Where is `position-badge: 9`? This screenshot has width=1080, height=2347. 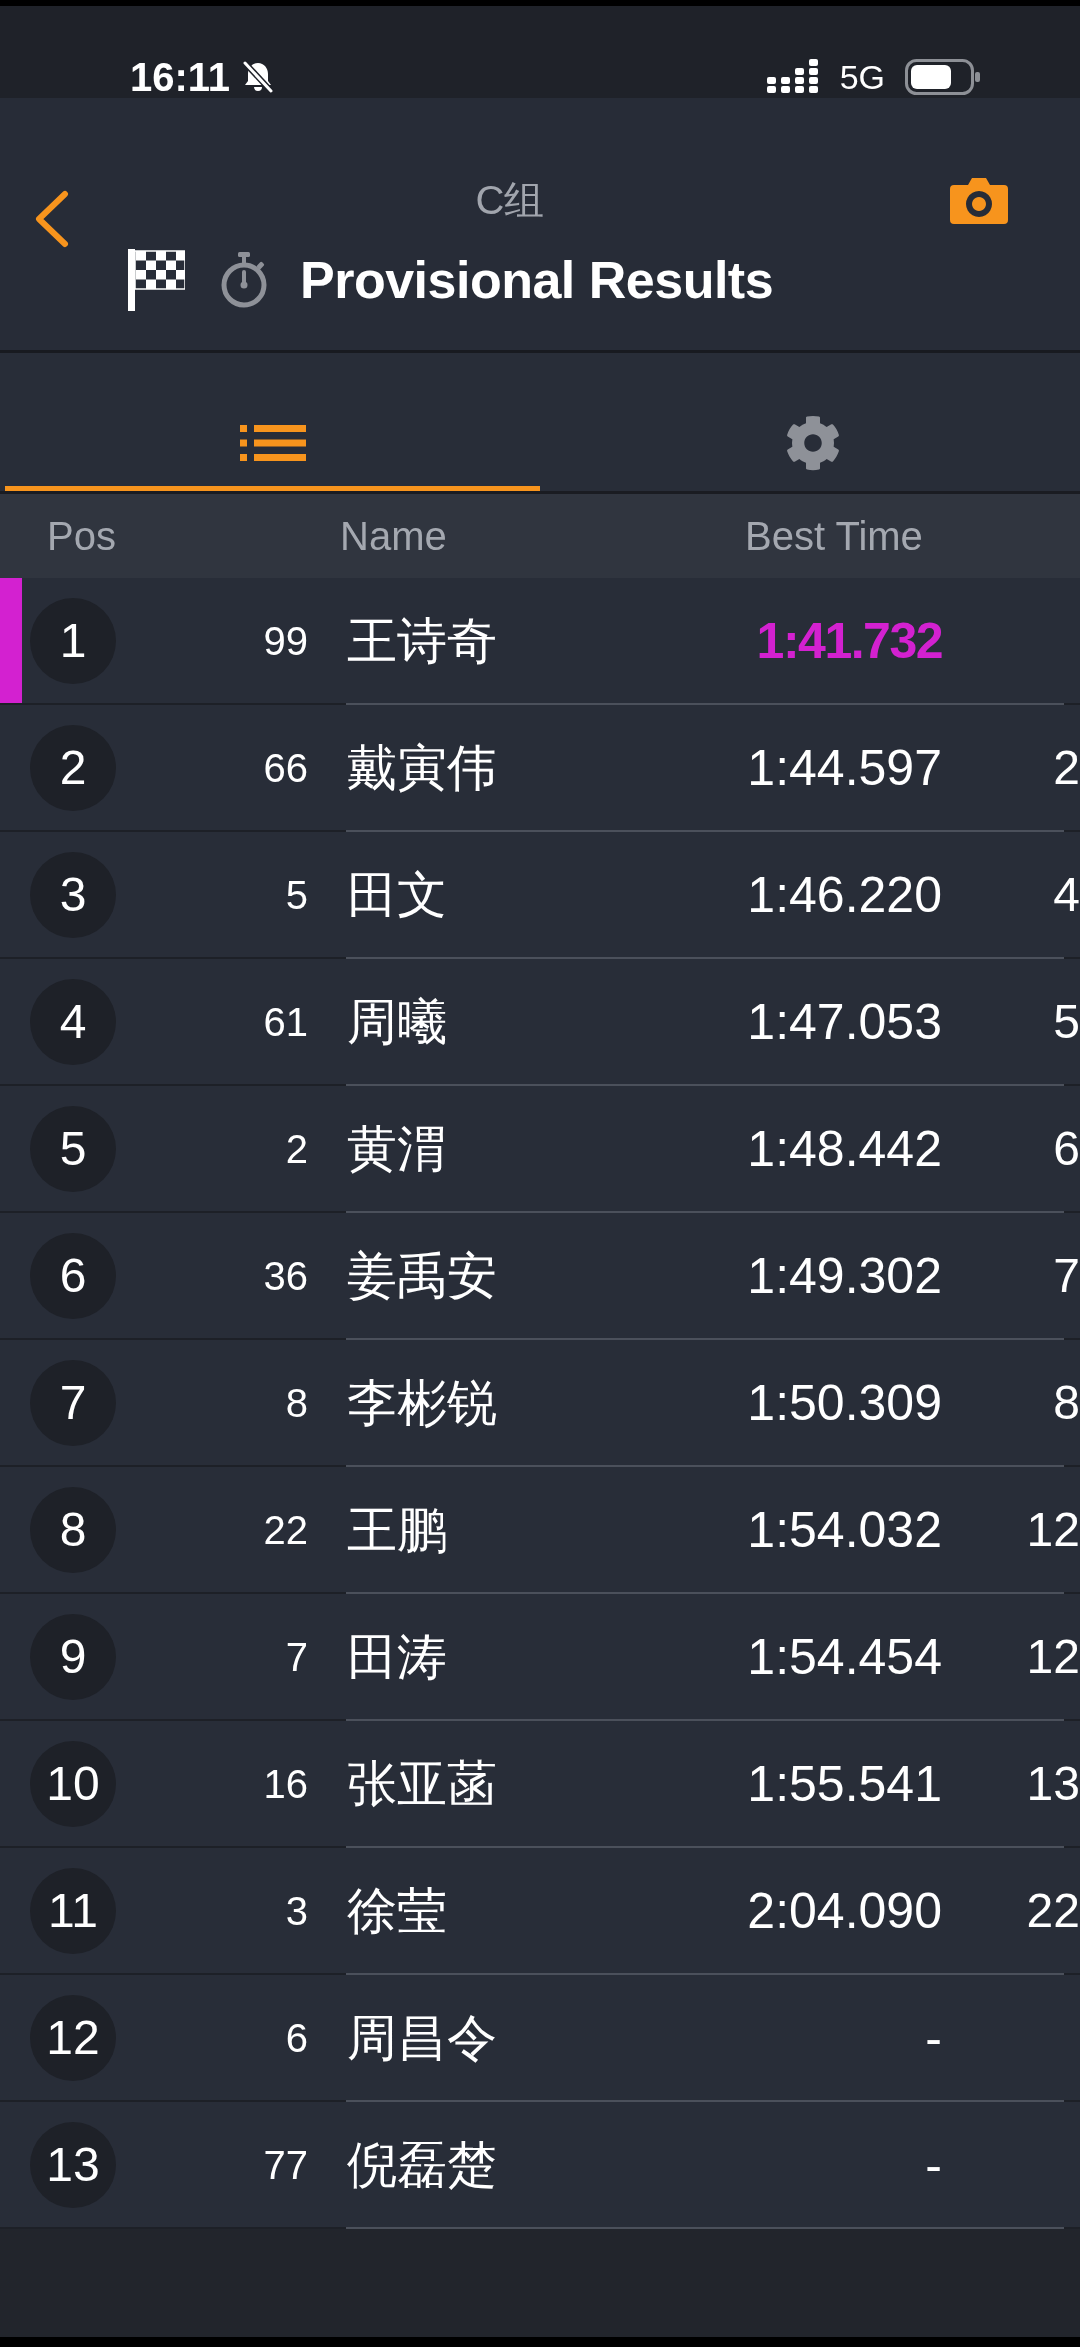
position-badge: 9 is located at coordinates (73, 1656).